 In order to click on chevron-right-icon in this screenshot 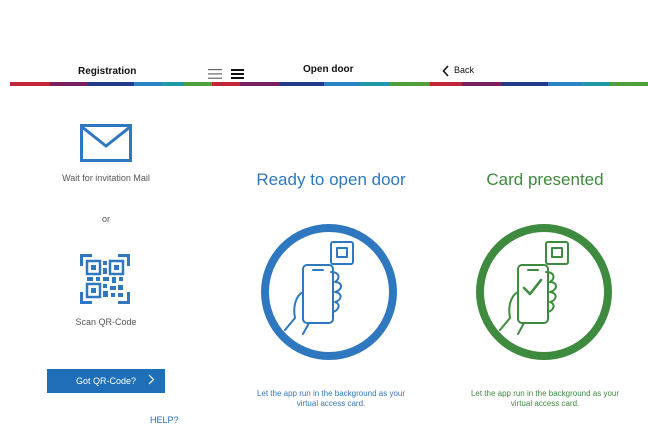, I will do `click(151, 381)`.